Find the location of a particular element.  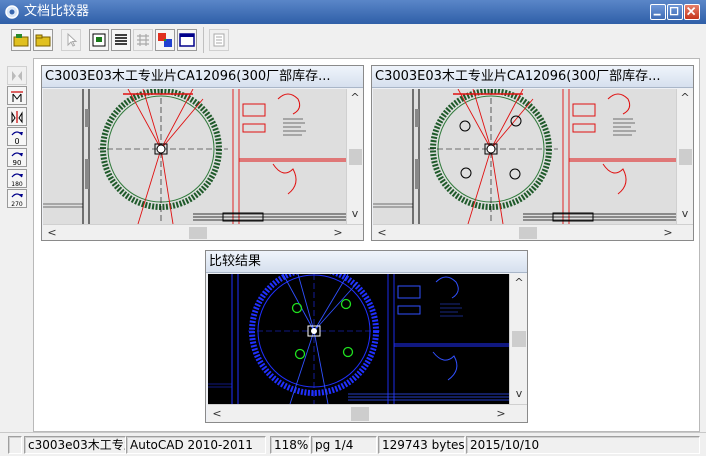

grid-icon is located at coordinates (143, 40).